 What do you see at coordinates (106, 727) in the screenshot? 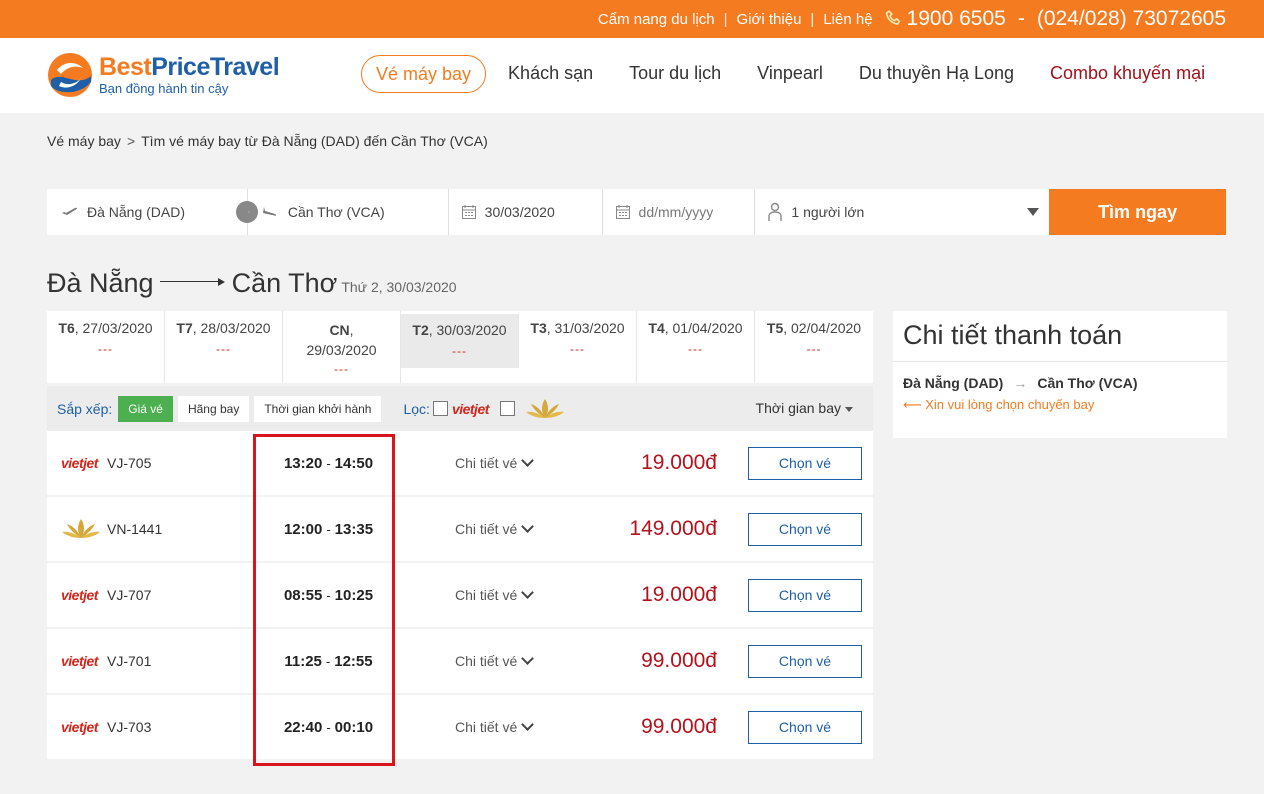
I see `airline: vietjet VJ-703` at bounding box center [106, 727].